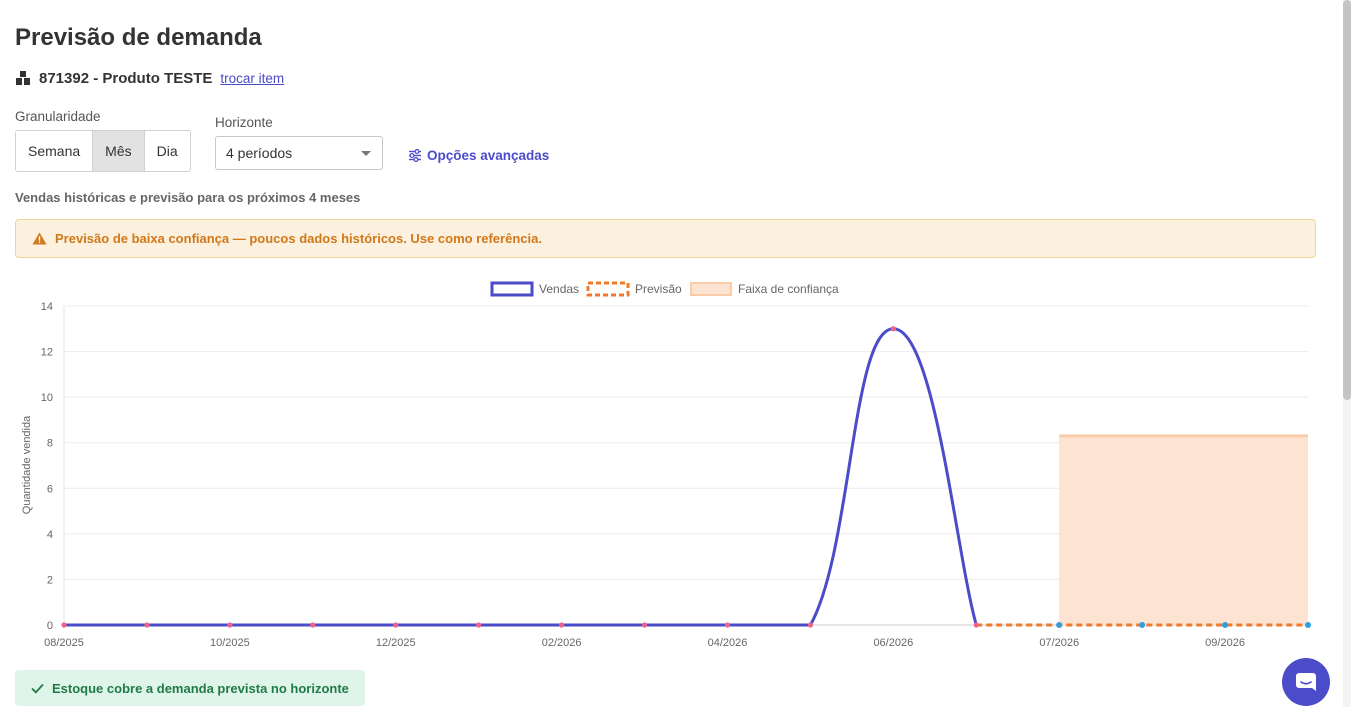 This screenshot has width=1351, height=707. What do you see at coordinates (50, 489) in the screenshot?
I see `y-tick-label: 6` at bounding box center [50, 489].